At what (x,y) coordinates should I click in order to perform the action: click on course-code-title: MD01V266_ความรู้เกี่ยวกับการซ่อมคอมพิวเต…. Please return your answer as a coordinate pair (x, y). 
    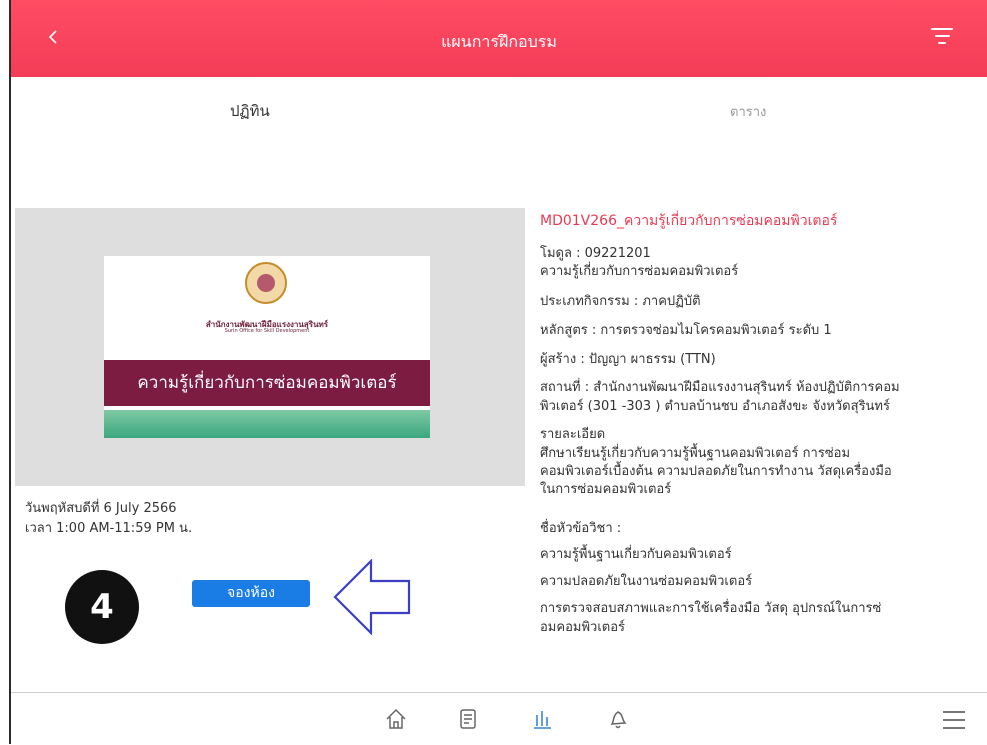
    Looking at the image, I should click on (688, 221).